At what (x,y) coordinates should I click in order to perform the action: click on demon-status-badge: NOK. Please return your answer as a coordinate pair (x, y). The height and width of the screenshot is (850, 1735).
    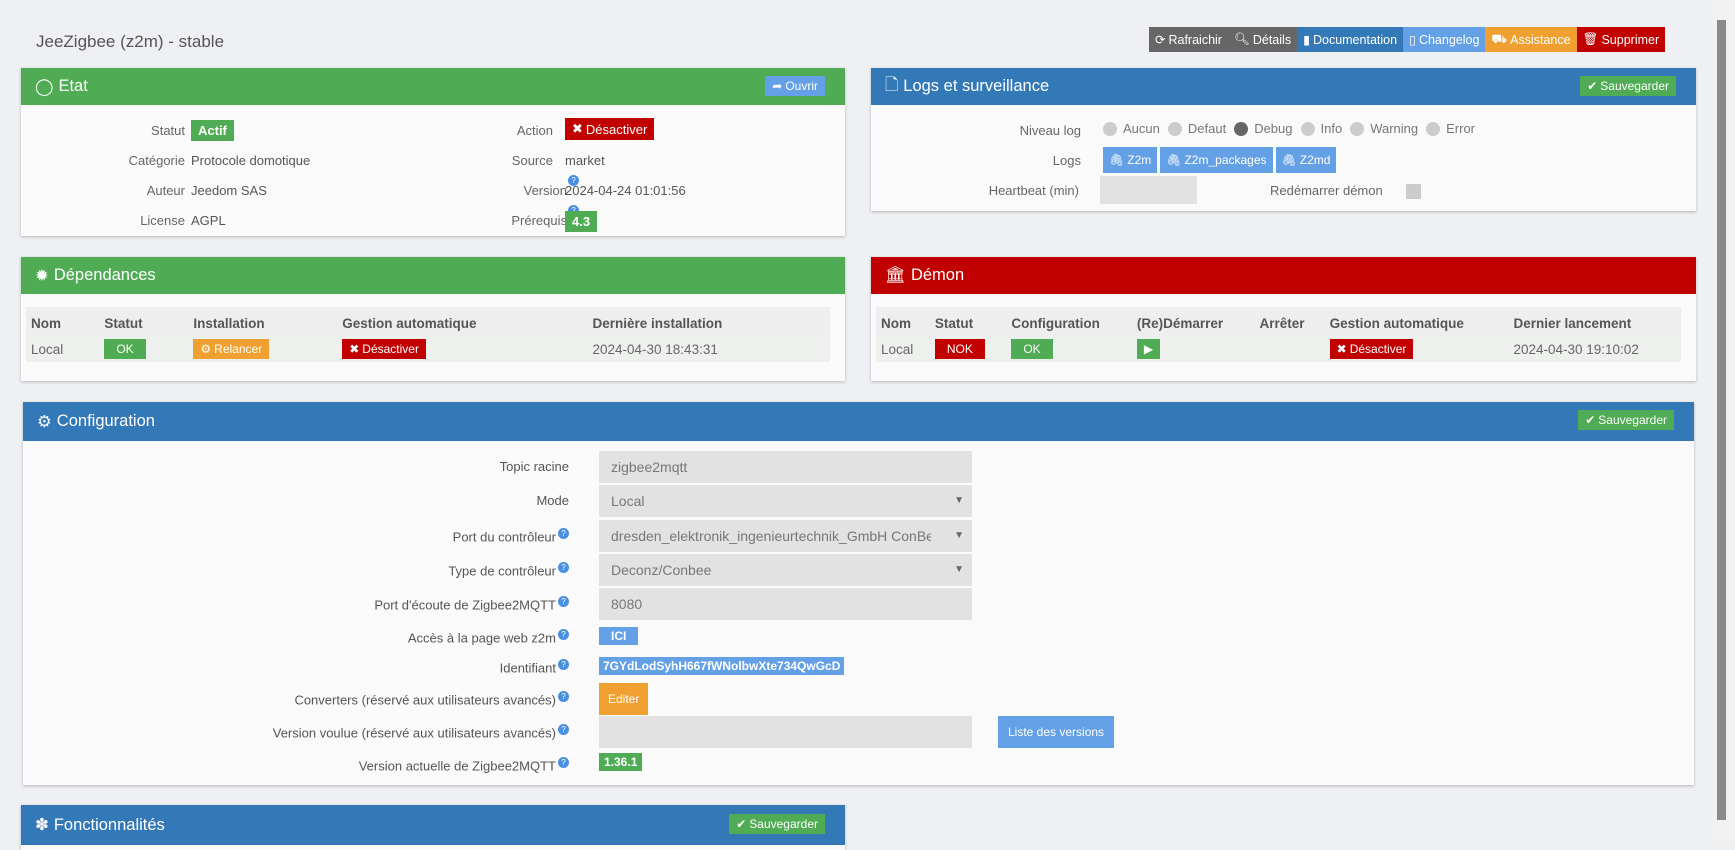
    Looking at the image, I should click on (959, 349).